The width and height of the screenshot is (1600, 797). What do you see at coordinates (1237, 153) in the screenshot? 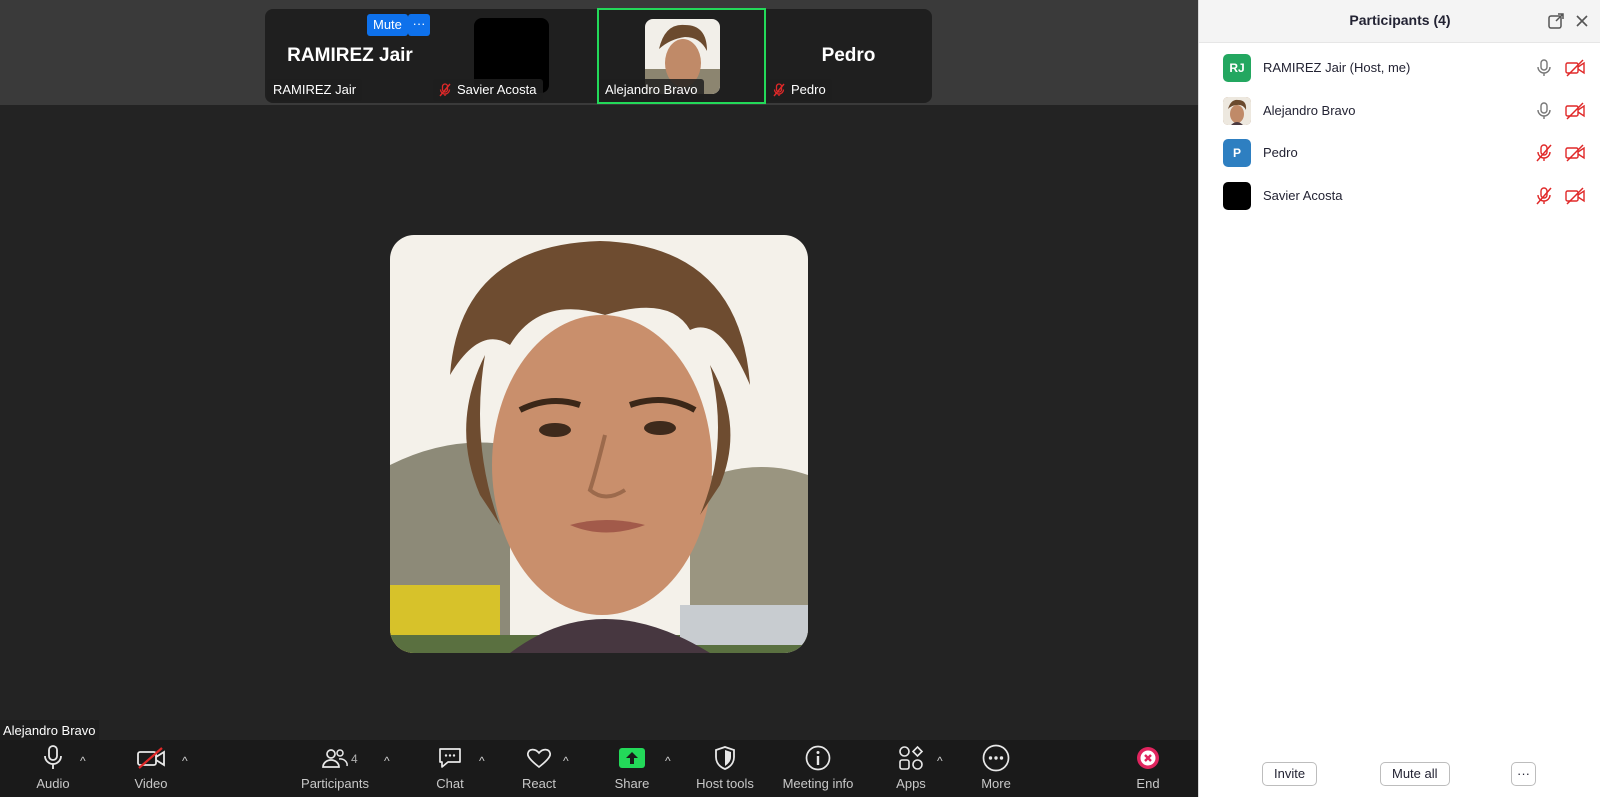
I see `participant-avatar: P` at bounding box center [1237, 153].